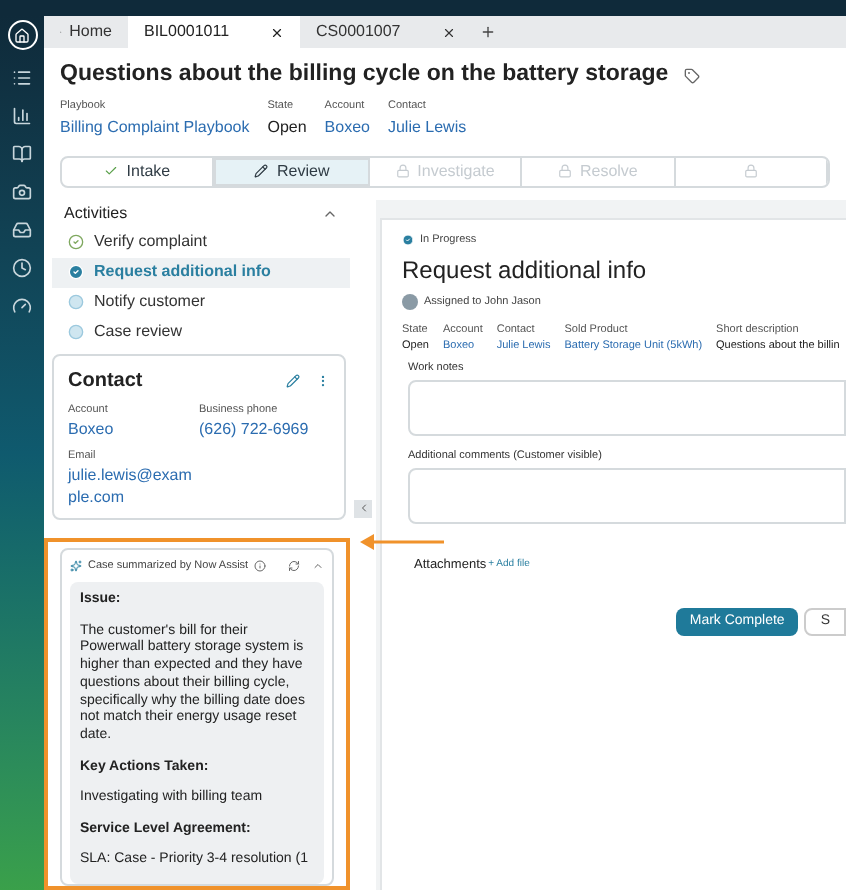  What do you see at coordinates (294, 566) in the screenshot?
I see `refresh-icon` at bounding box center [294, 566].